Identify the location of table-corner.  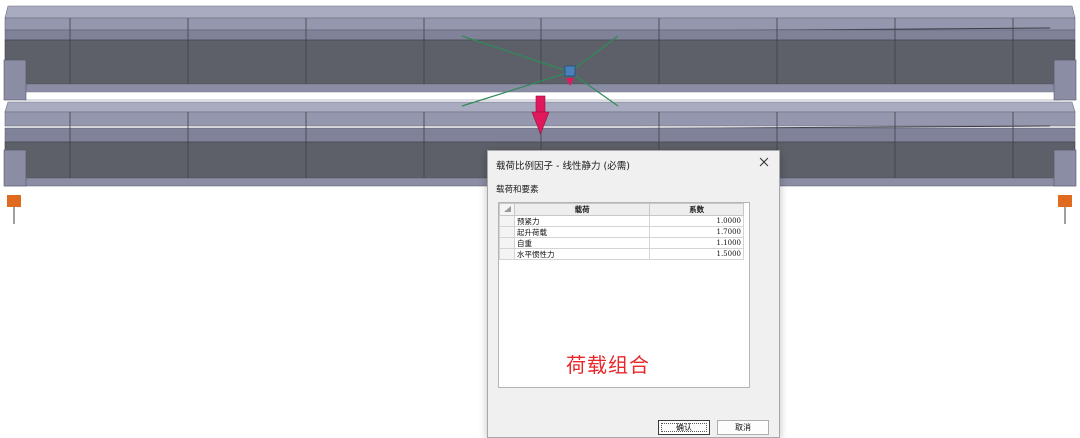
(507, 209).